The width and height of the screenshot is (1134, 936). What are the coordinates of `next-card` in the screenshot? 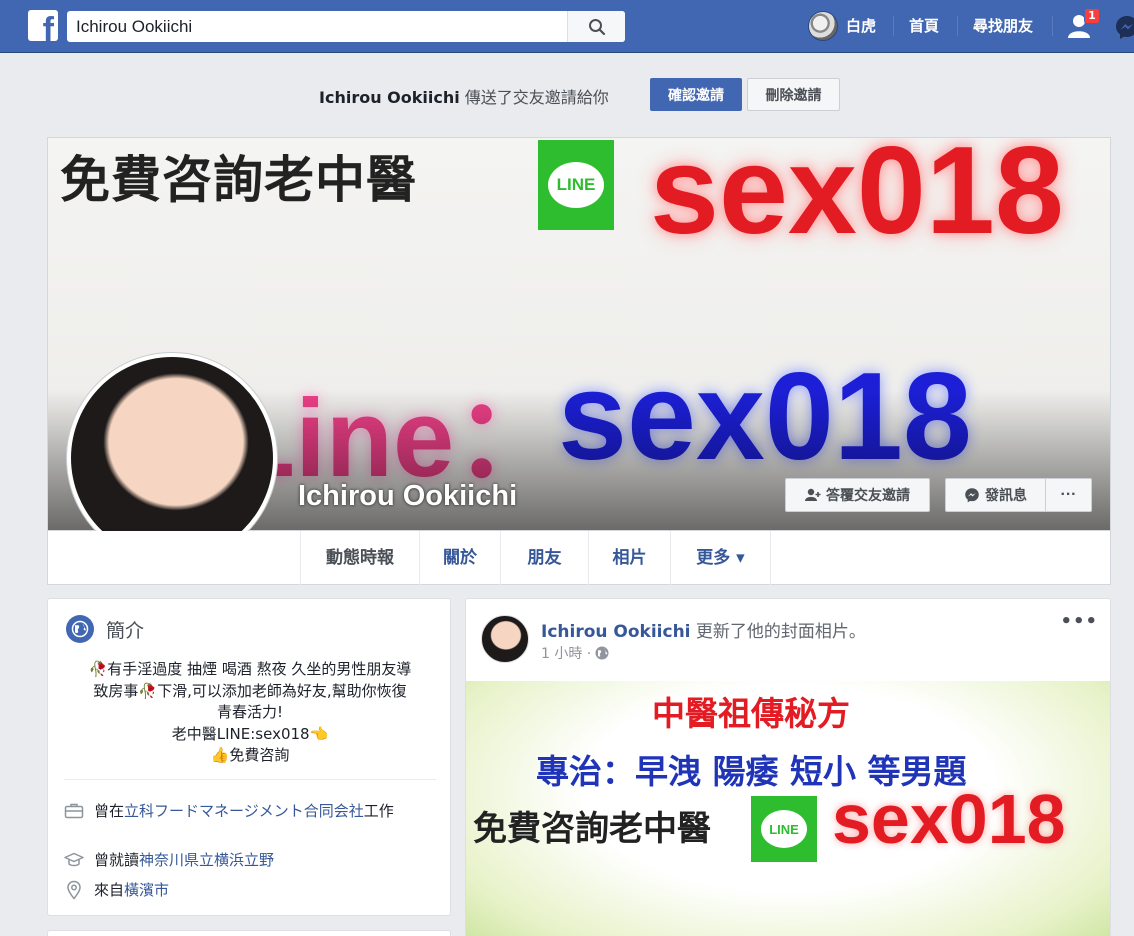 It's located at (249, 933).